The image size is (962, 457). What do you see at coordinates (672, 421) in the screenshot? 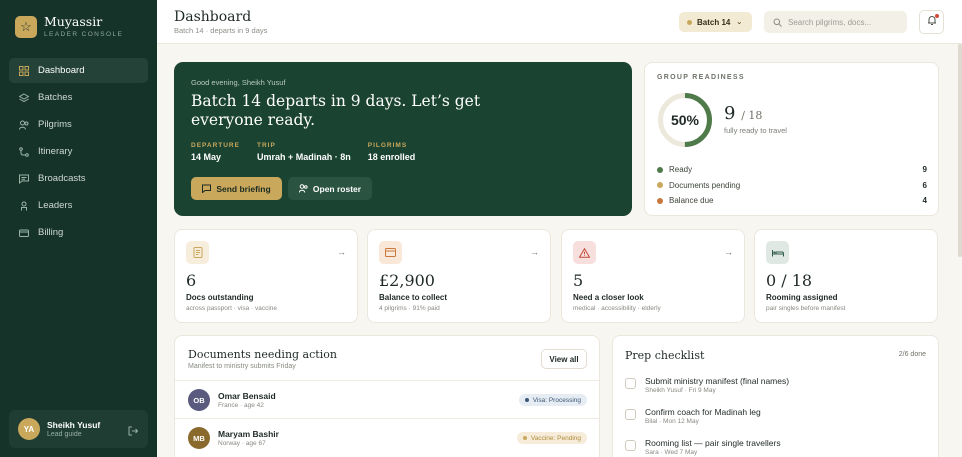
I see `checklist-item-meta: Bilal · Mon 12 May` at bounding box center [672, 421].